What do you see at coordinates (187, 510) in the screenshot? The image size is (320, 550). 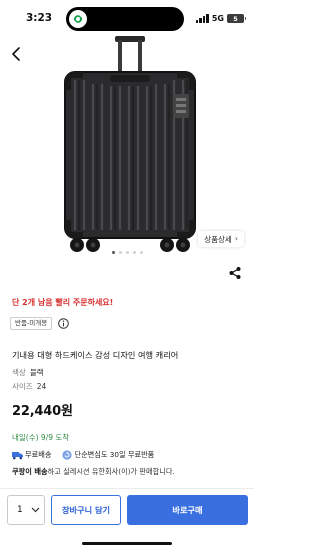 I see `buy-now-button: 바로구매` at bounding box center [187, 510].